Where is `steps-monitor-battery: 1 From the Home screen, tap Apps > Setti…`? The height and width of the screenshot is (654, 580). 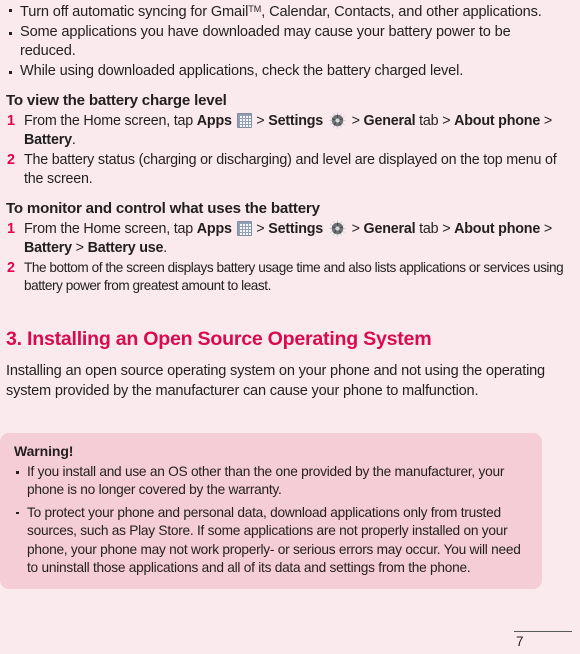 steps-monitor-battery: 1 From the Home screen, tap Apps > Setti… is located at coordinates (288, 257).